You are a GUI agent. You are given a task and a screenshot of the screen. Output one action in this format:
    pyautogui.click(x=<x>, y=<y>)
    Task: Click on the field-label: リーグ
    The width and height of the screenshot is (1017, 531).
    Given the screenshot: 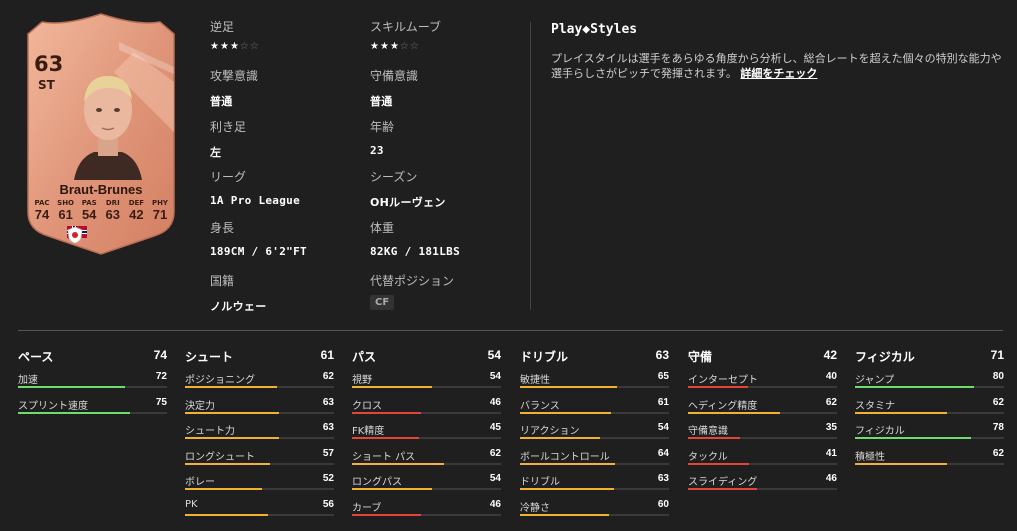 What is the action you would take?
    pyautogui.click(x=228, y=177)
    